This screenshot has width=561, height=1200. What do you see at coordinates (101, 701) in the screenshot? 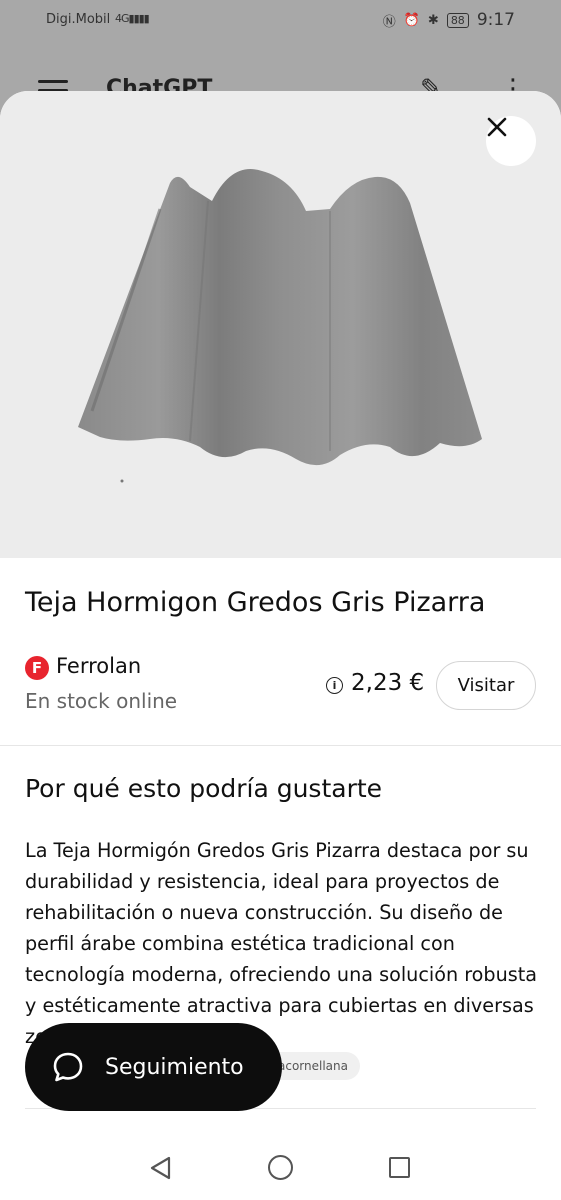
I see `availability-status: En stock online` at bounding box center [101, 701].